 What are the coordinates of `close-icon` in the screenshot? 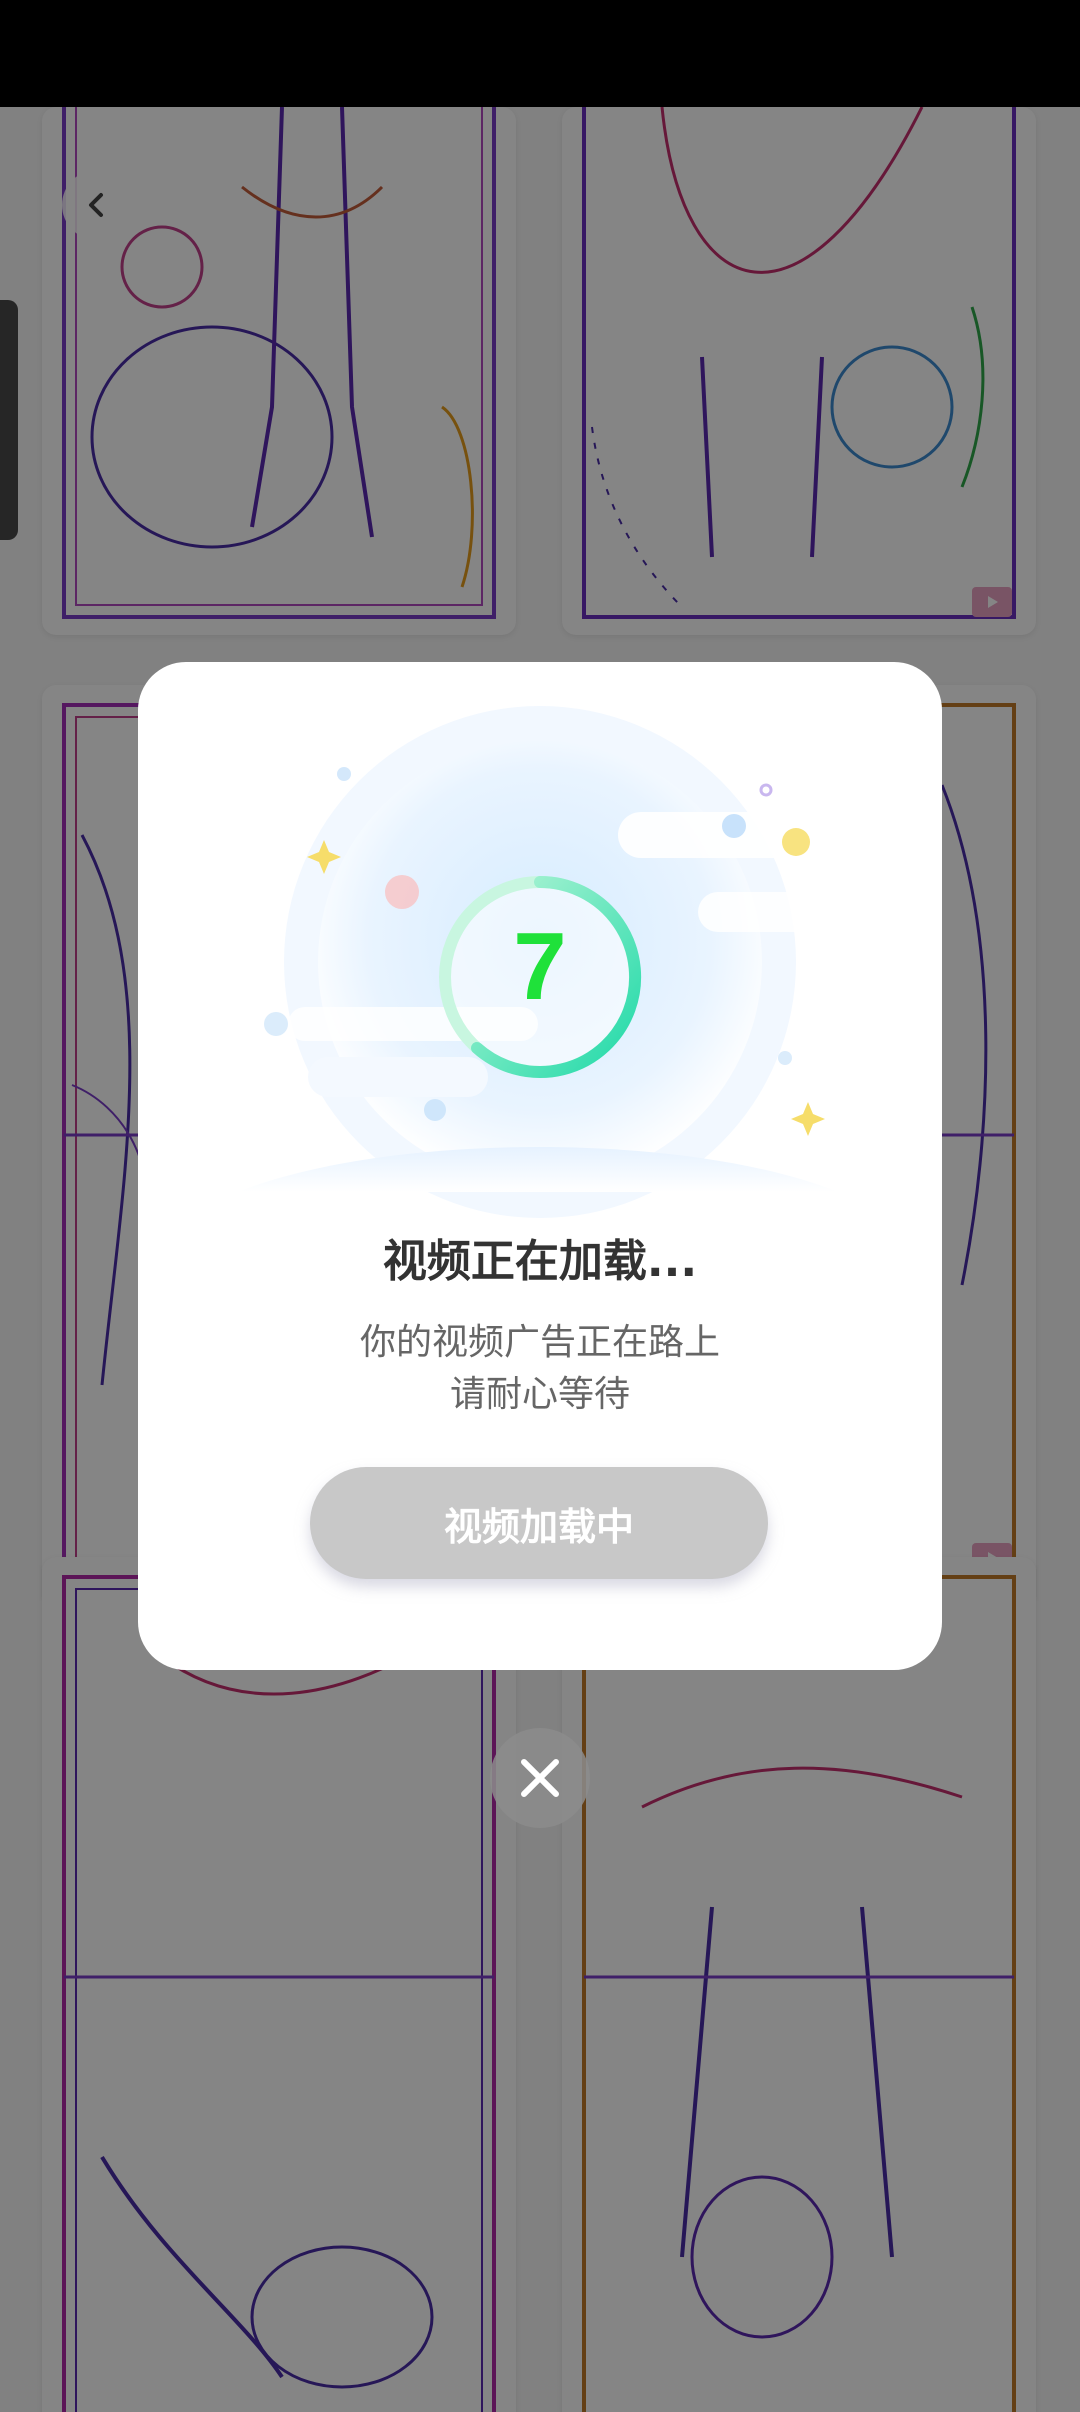 It's located at (540, 1778).